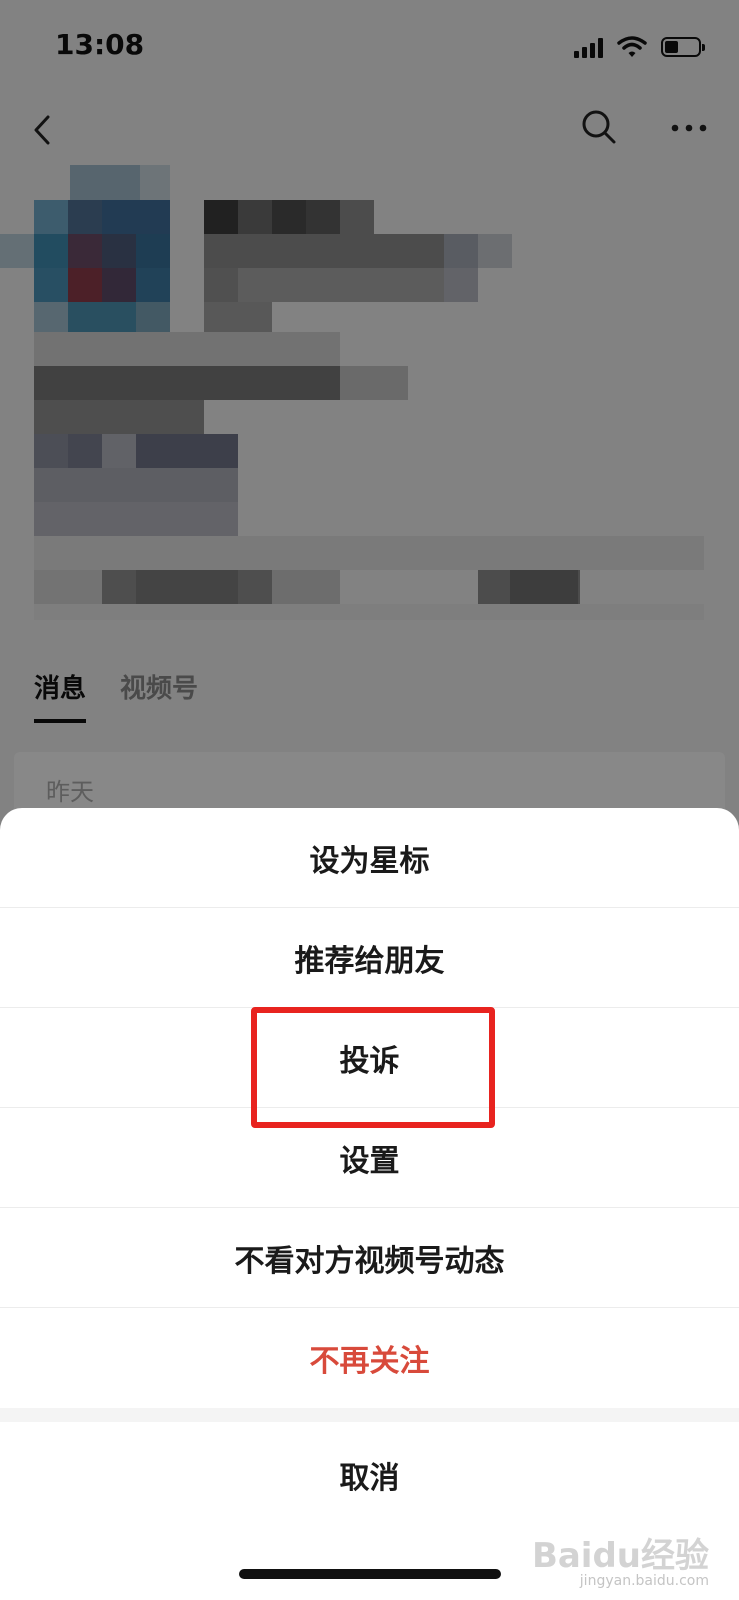 Image resolution: width=739 pixels, height=1600 pixels. I want to click on sheet-divider, so click(369, 1415).